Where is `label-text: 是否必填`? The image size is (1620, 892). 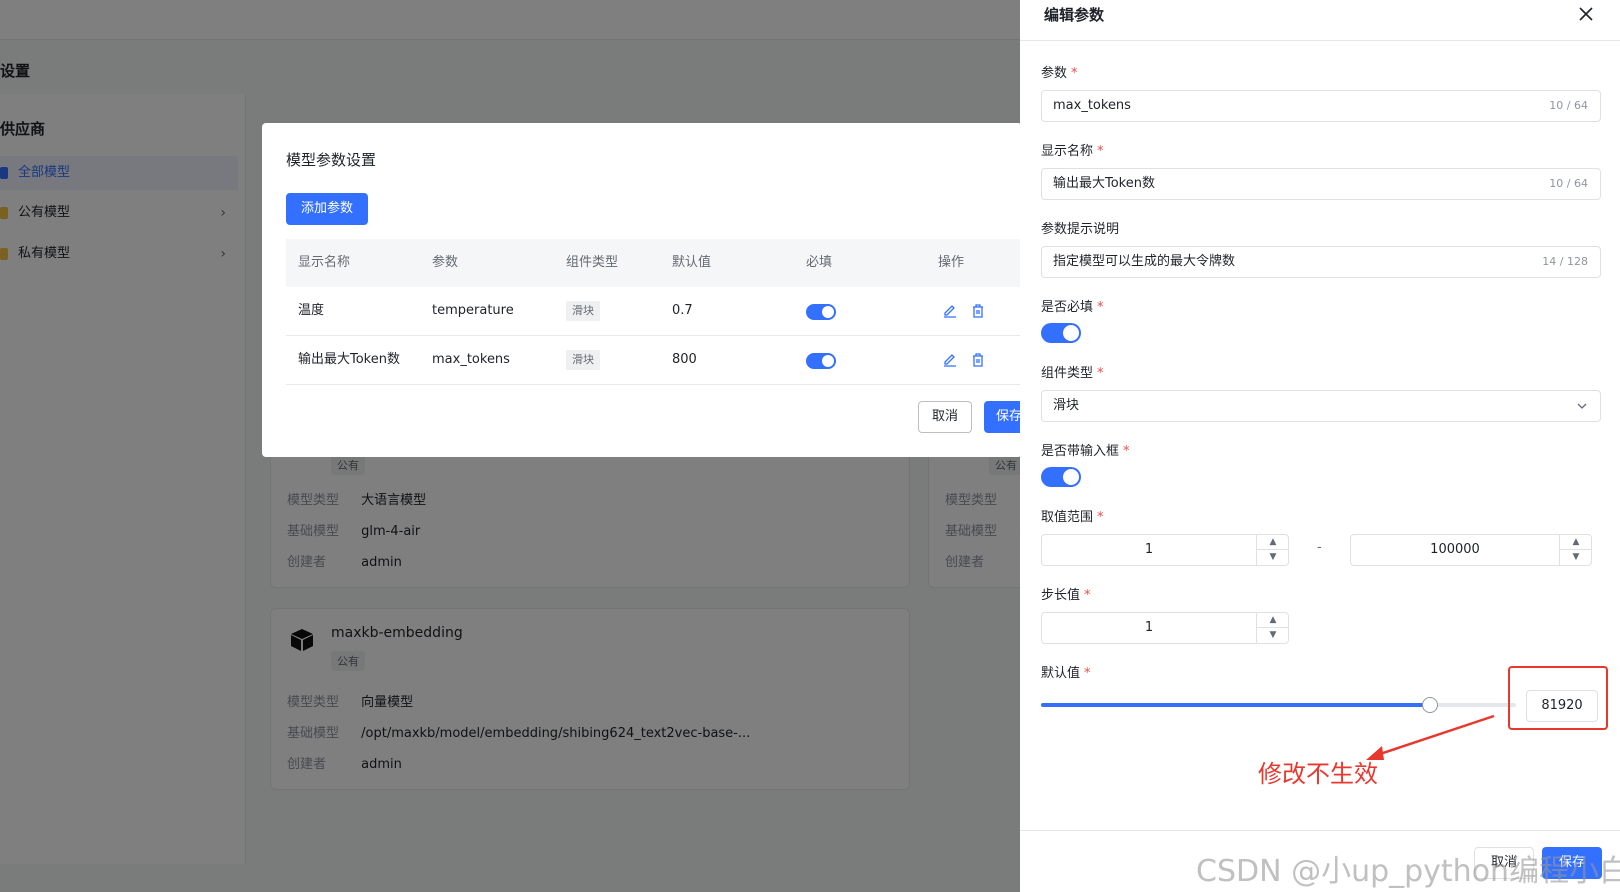 label-text: 是否必填 is located at coordinates (1067, 307).